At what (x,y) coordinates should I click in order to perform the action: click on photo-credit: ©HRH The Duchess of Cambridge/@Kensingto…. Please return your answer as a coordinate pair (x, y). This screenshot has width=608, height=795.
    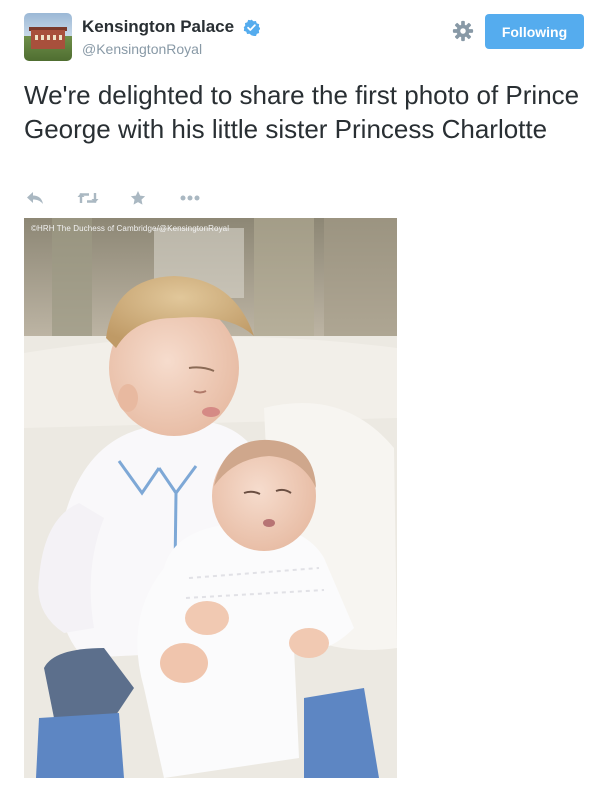
    Looking at the image, I should click on (130, 228).